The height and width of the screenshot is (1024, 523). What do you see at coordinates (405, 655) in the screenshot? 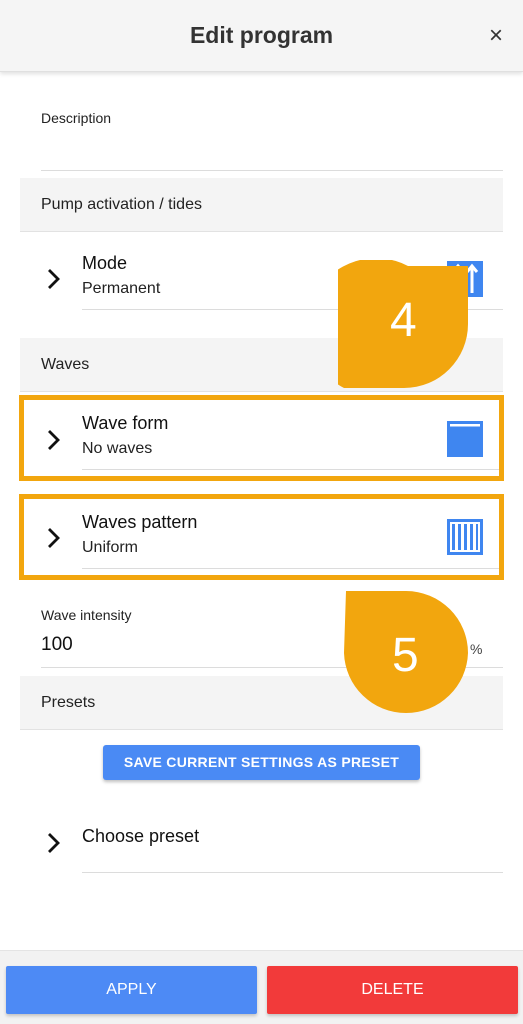
I see `callout-number-5: 5` at bounding box center [405, 655].